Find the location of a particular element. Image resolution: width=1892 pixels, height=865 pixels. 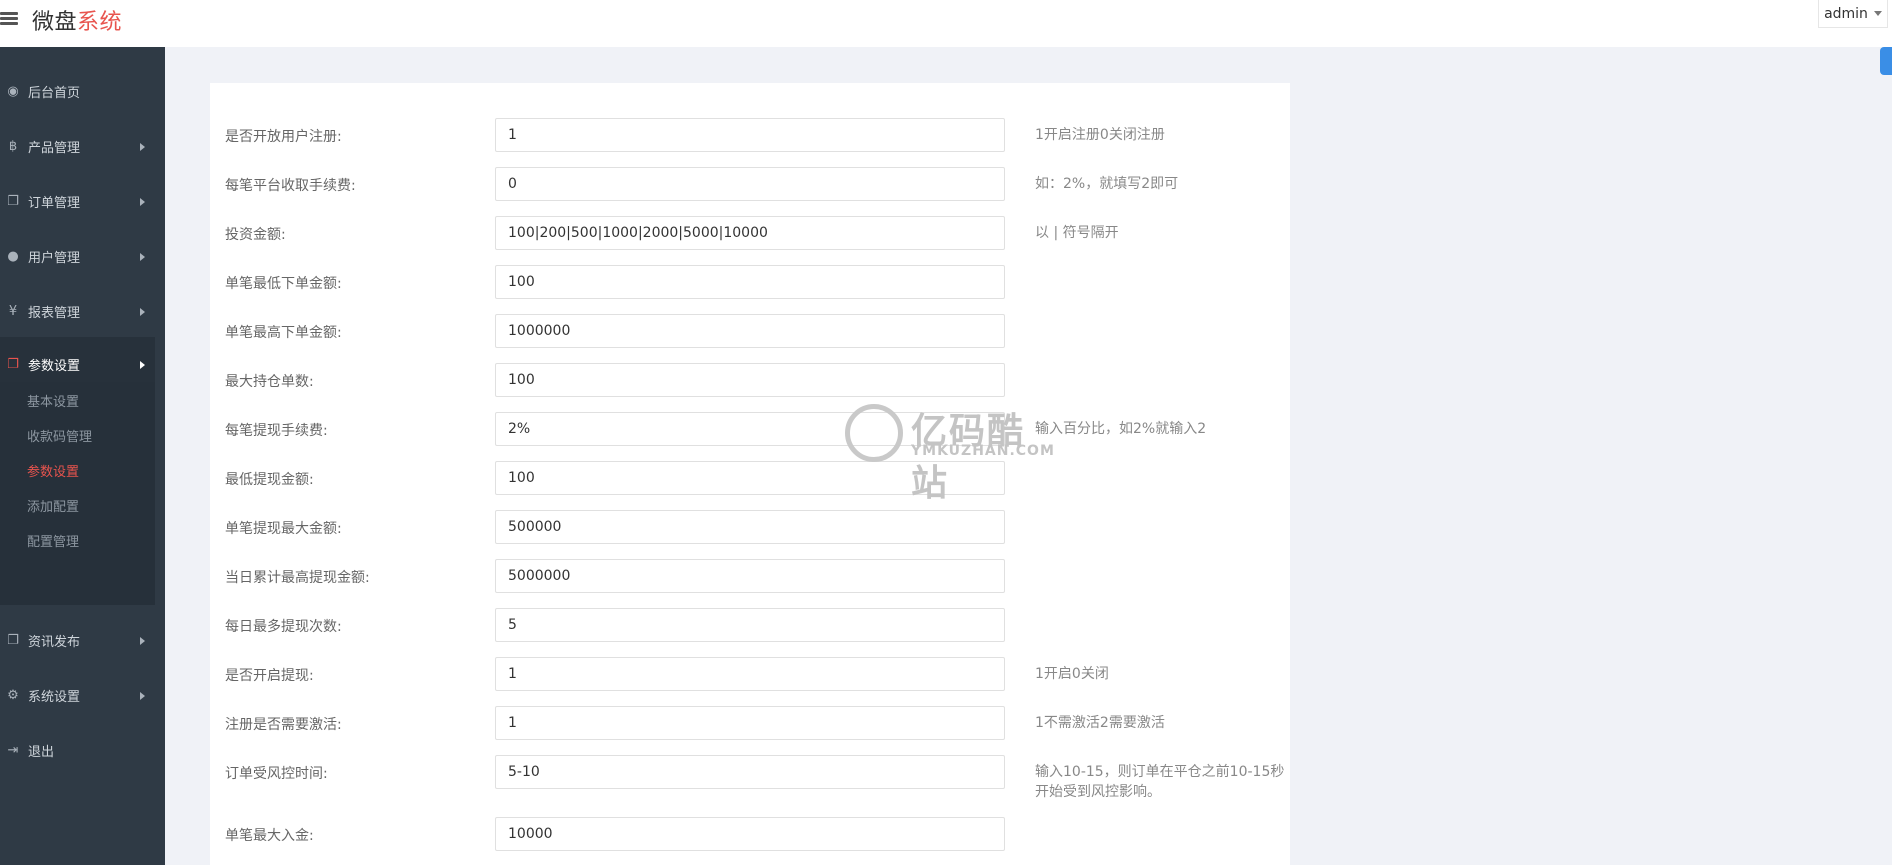

sidebar-item-label: 退出 is located at coordinates (41, 752).